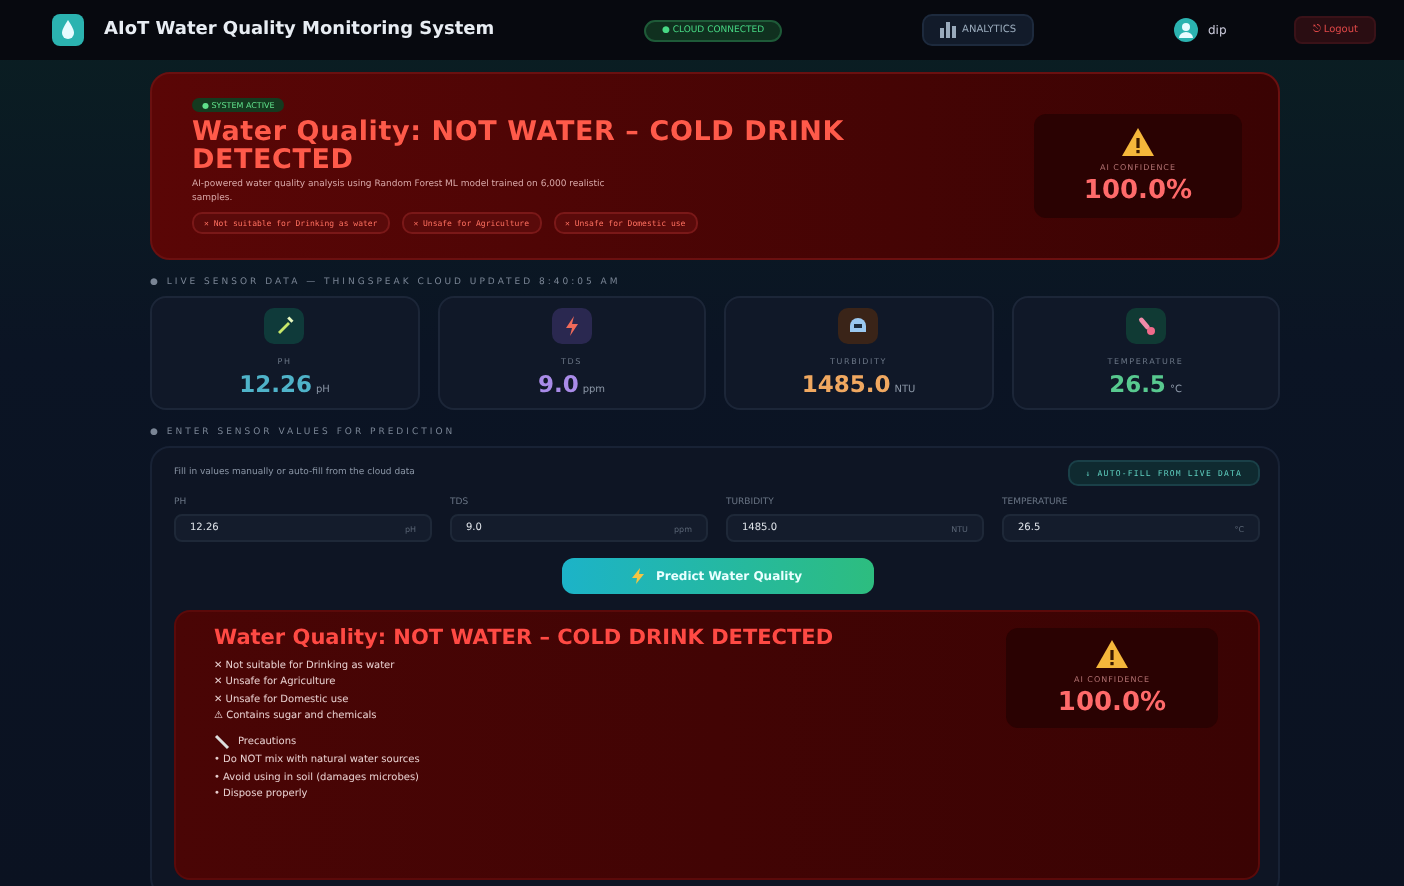 The image size is (1404, 886). What do you see at coordinates (637, 576) in the screenshot?
I see `lightning-icon` at bounding box center [637, 576].